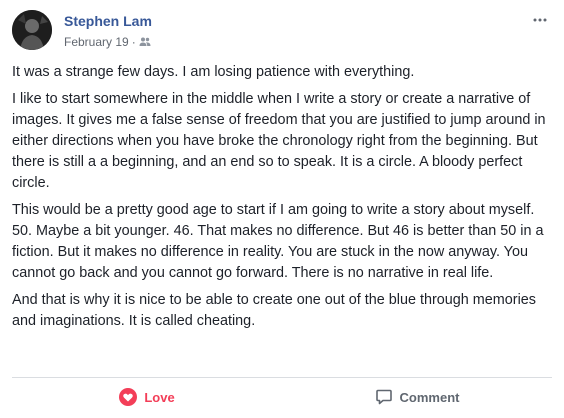 This screenshot has height=418, width=564. I want to click on post-actions: Love Comment, so click(282, 397).